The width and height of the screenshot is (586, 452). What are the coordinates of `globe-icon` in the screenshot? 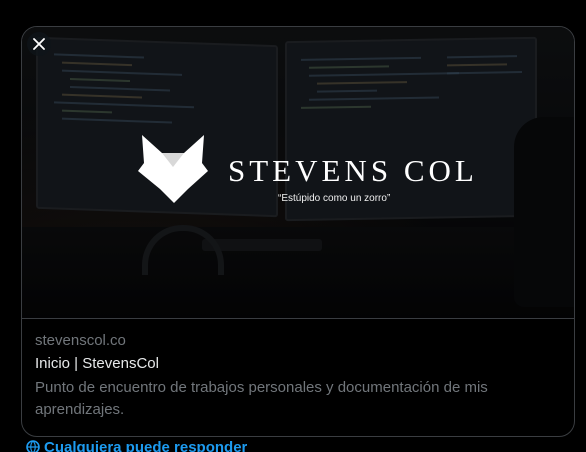 It's located at (33, 446).